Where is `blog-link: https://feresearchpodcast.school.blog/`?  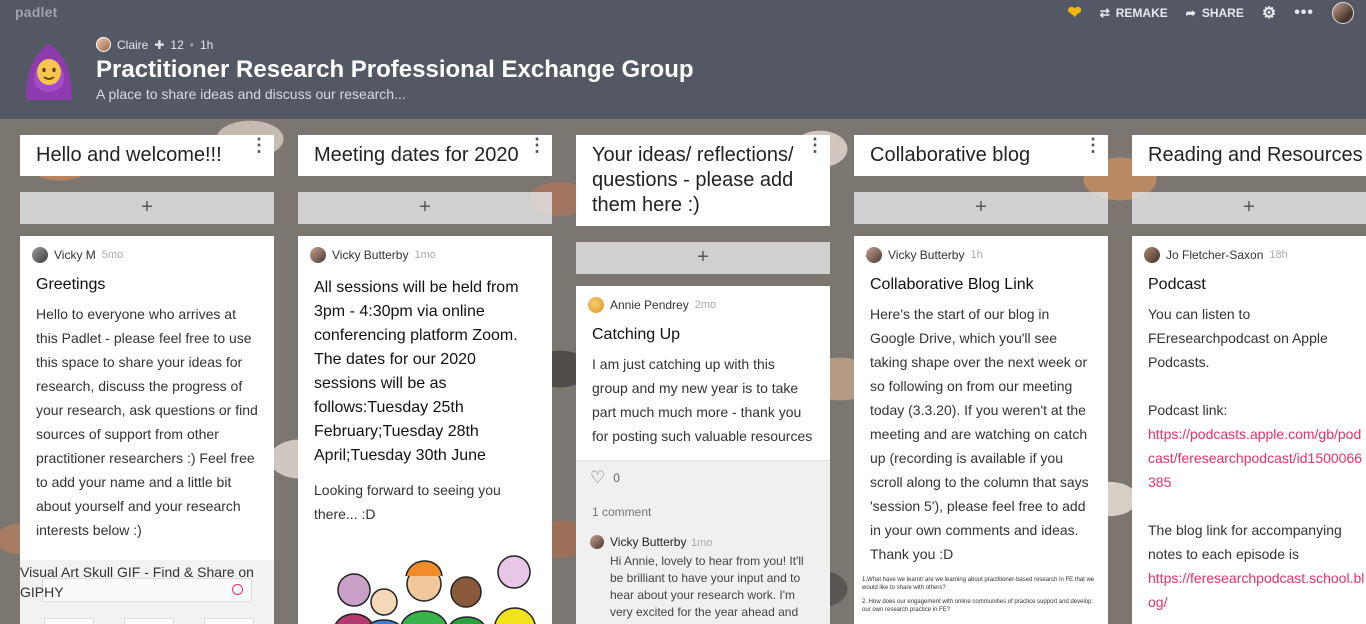
blog-link: https://feresearchpodcast.school.blog/ is located at coordinates (1257, 590).